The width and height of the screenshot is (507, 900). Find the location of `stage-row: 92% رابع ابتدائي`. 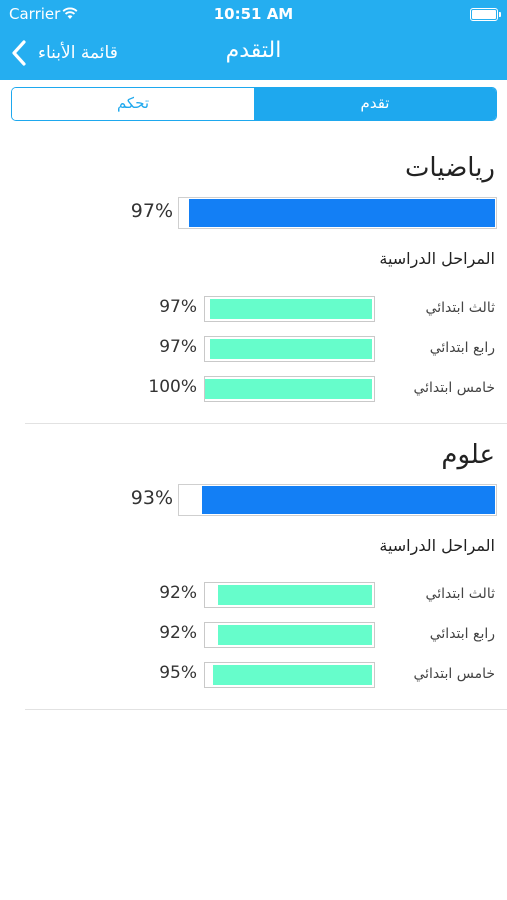

stage-row: 92% رابع ابتدائي is located at coordinates (253, 635).